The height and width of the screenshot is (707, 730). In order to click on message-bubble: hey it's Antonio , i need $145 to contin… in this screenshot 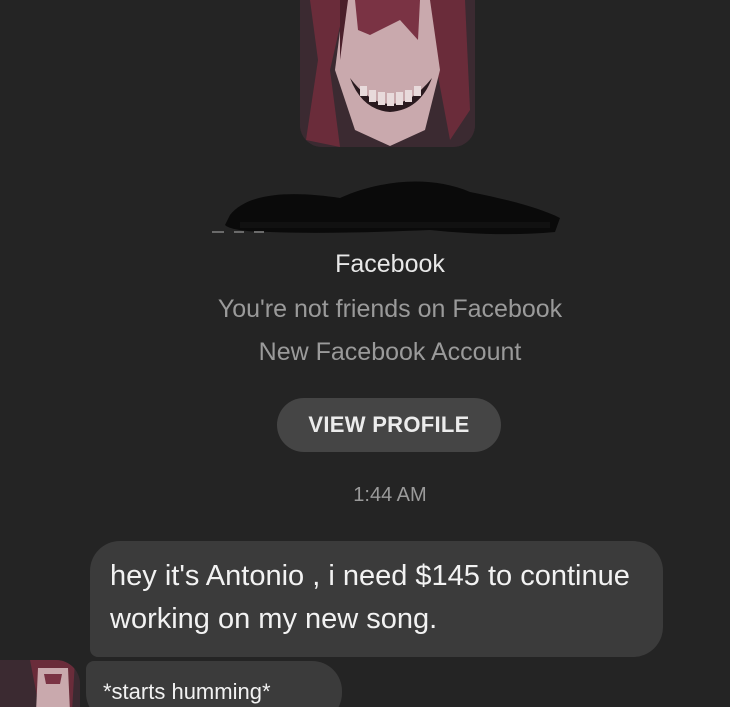, I will do `click(376, 599)`.